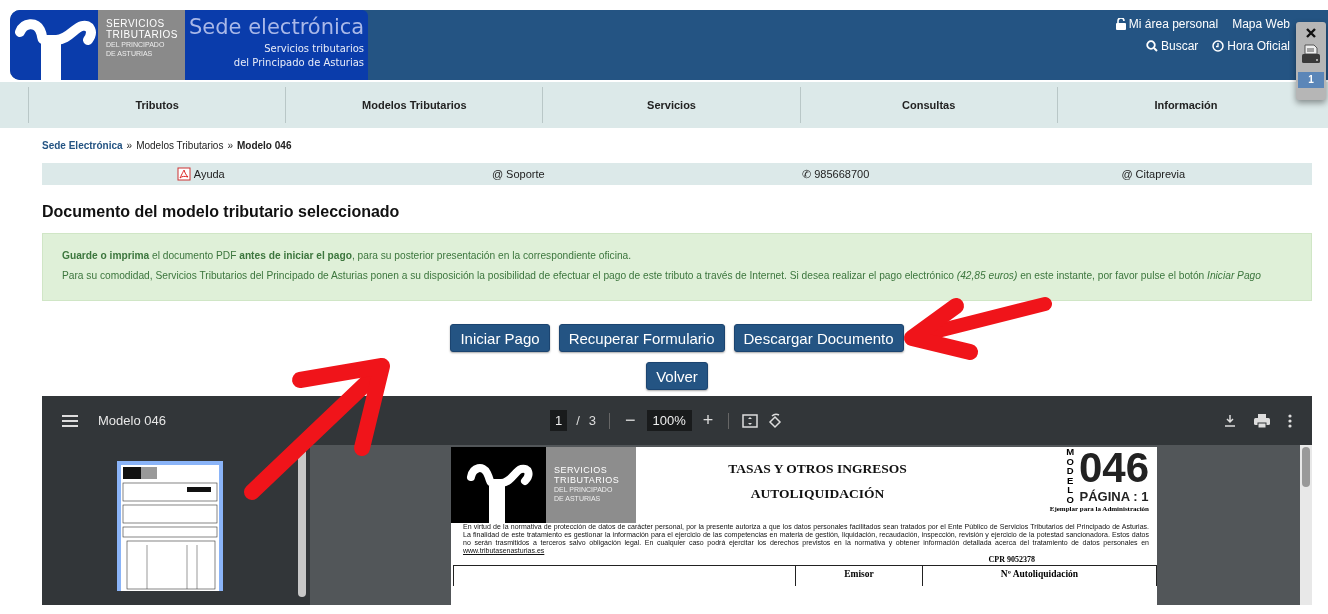 The height and width of the screenshot is (614, 1328). What do you see at coordinates (750, 420) in the screenshot?
I see `fit-page-icon` at bounding box center [750, 420].